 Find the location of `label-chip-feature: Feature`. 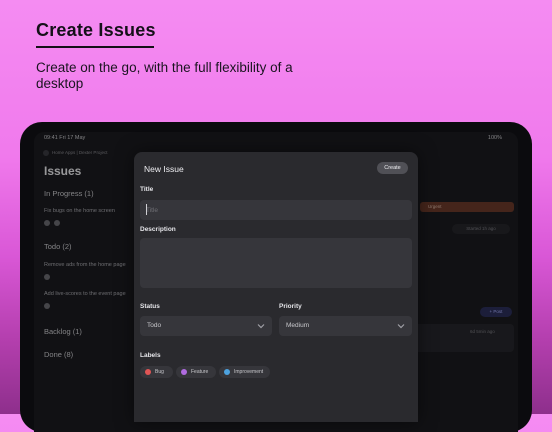

label-chip-feature: Feature is located at coordinates (196, 372).